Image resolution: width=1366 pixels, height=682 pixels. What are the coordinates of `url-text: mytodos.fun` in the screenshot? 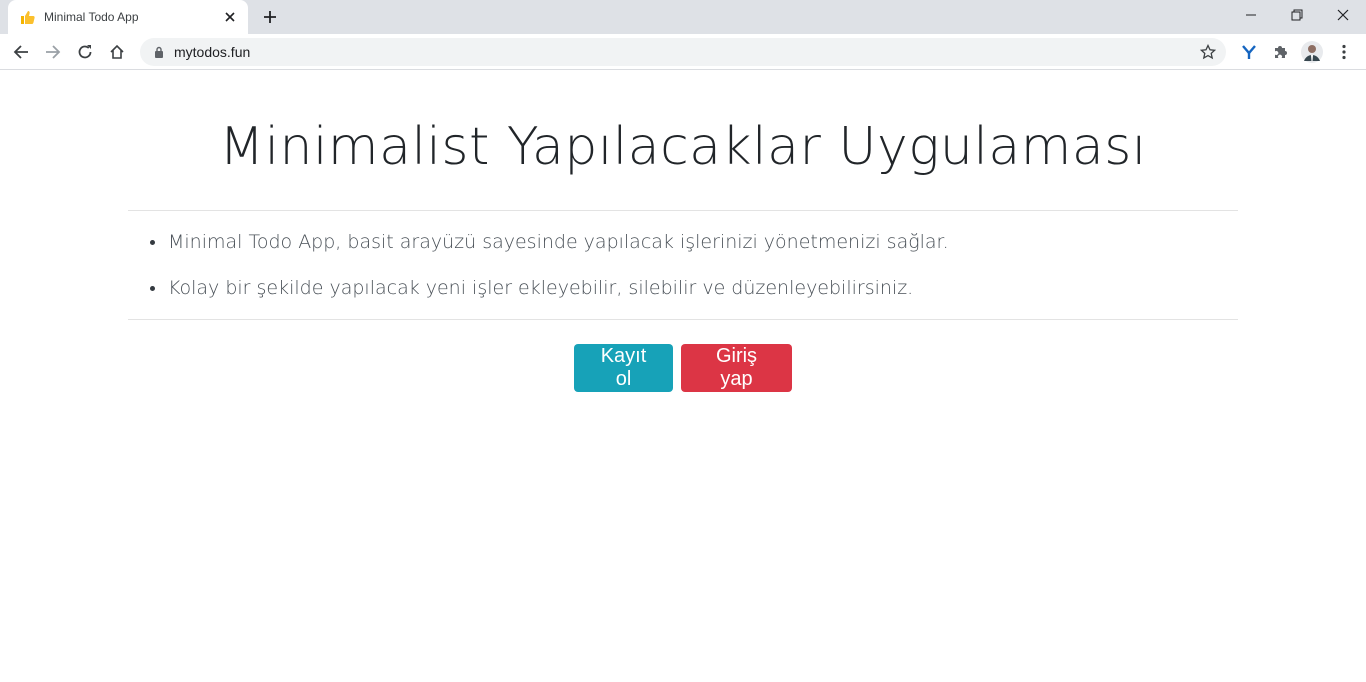 It's located at (684, 52).